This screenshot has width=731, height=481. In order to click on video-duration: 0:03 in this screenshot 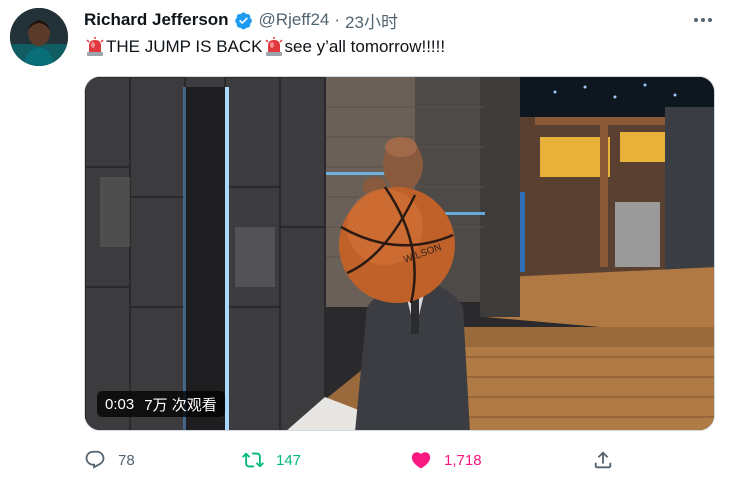, I will do `click(120, 404)`.